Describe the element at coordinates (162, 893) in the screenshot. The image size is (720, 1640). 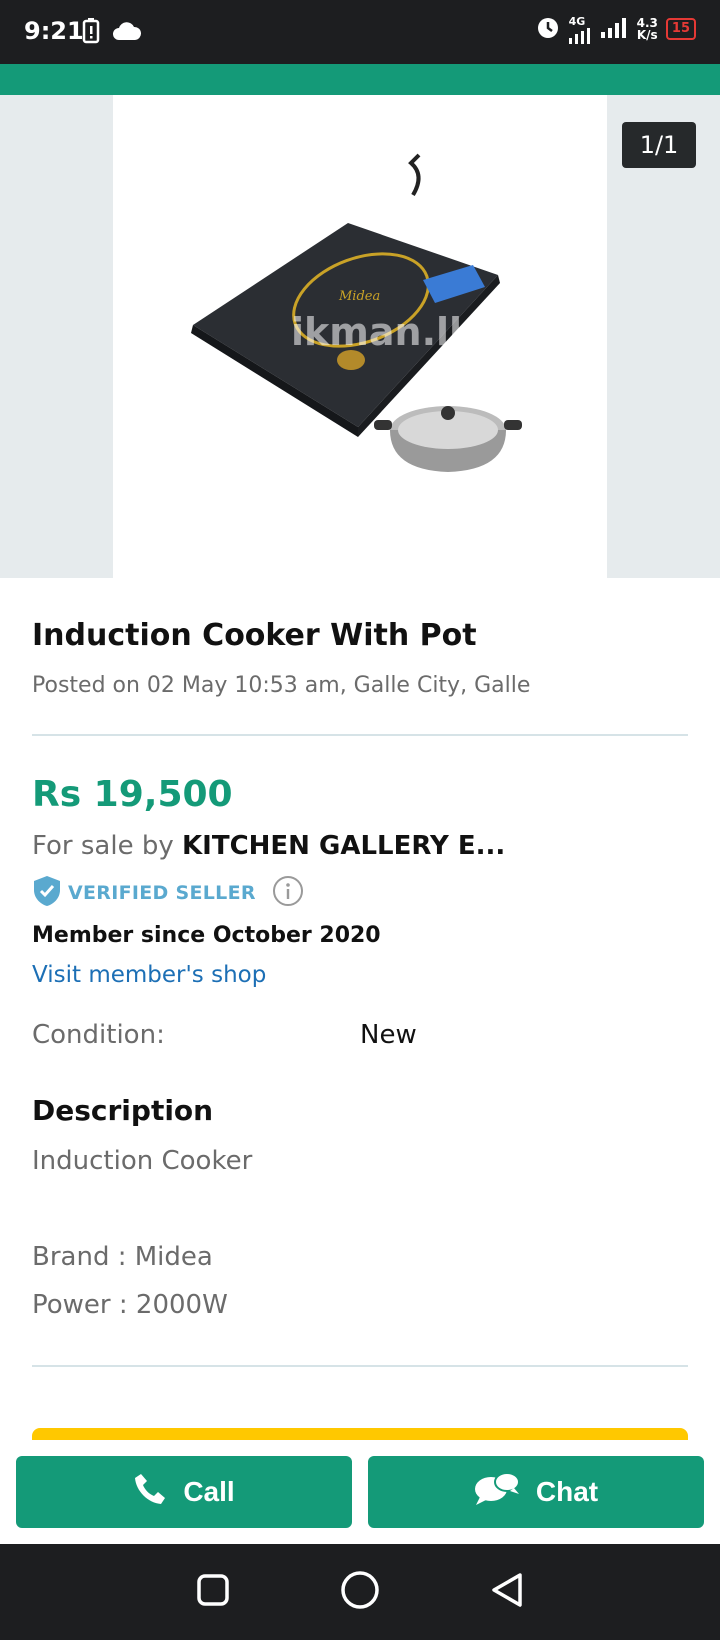
I see `verified-label: VERIFIED SELLER` at that location.